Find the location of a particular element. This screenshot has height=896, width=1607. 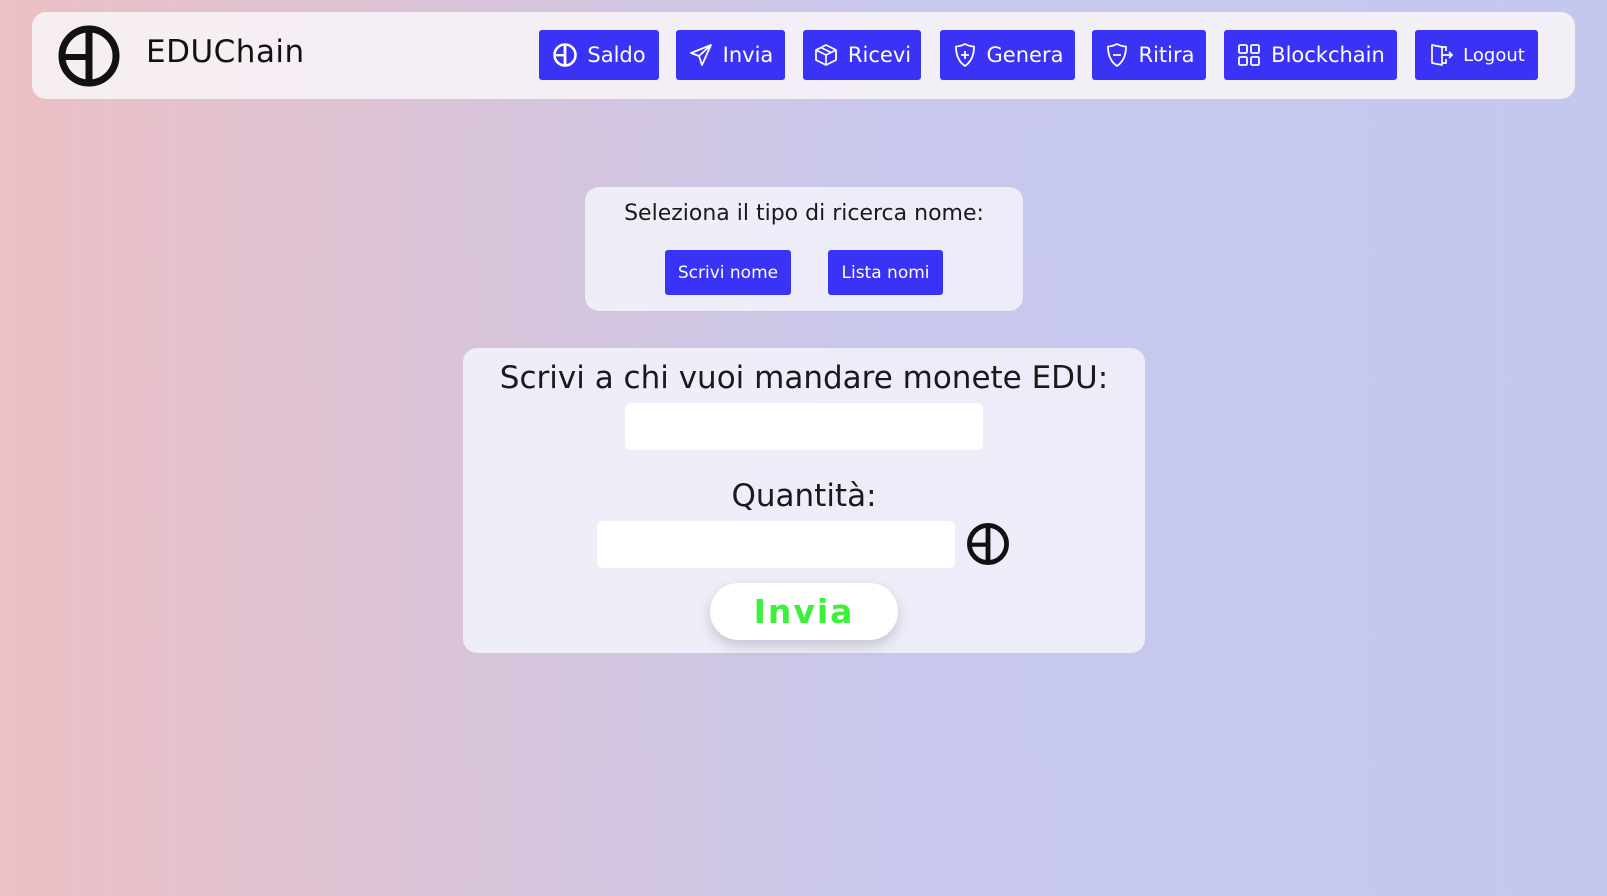

nav-invia-label: Invia is located at coordinates (748, 55).